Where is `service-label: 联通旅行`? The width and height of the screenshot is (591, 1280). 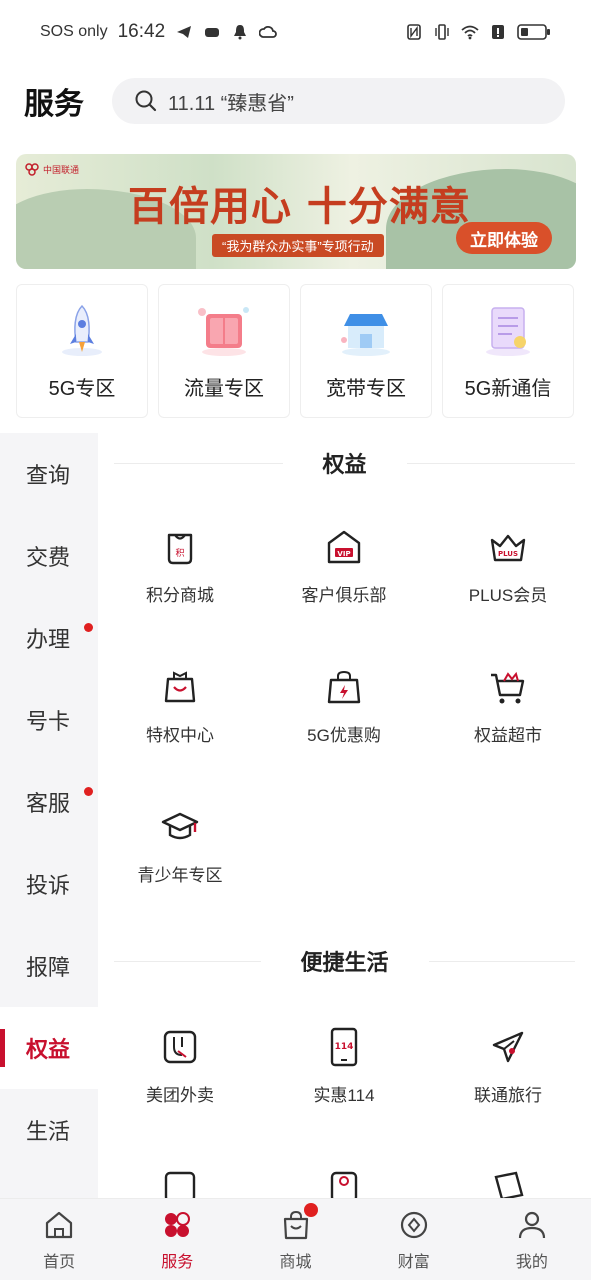 service-label: 联通旅行 is located at coordinates (508, 1095).